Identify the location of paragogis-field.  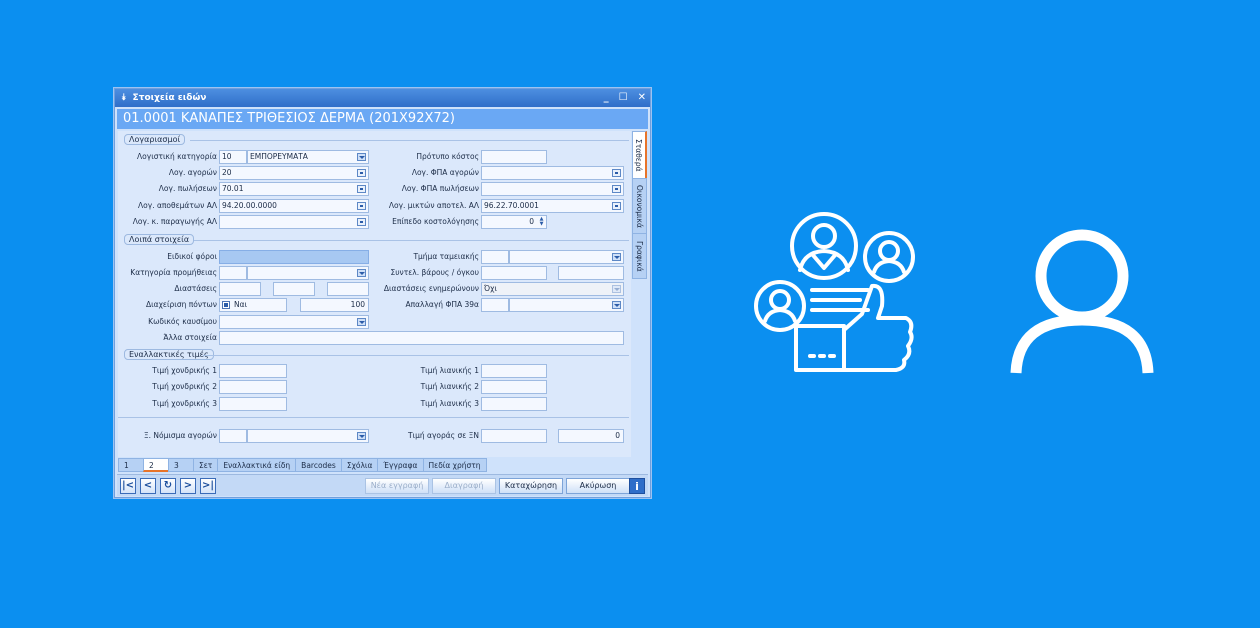
(294, 222).